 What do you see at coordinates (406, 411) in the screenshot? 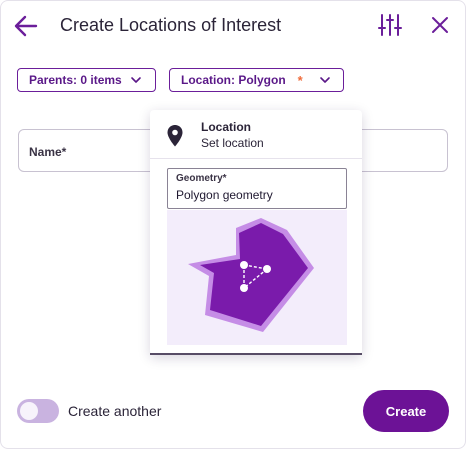
I see `create-button: Create` at bounding box center [406, 411].